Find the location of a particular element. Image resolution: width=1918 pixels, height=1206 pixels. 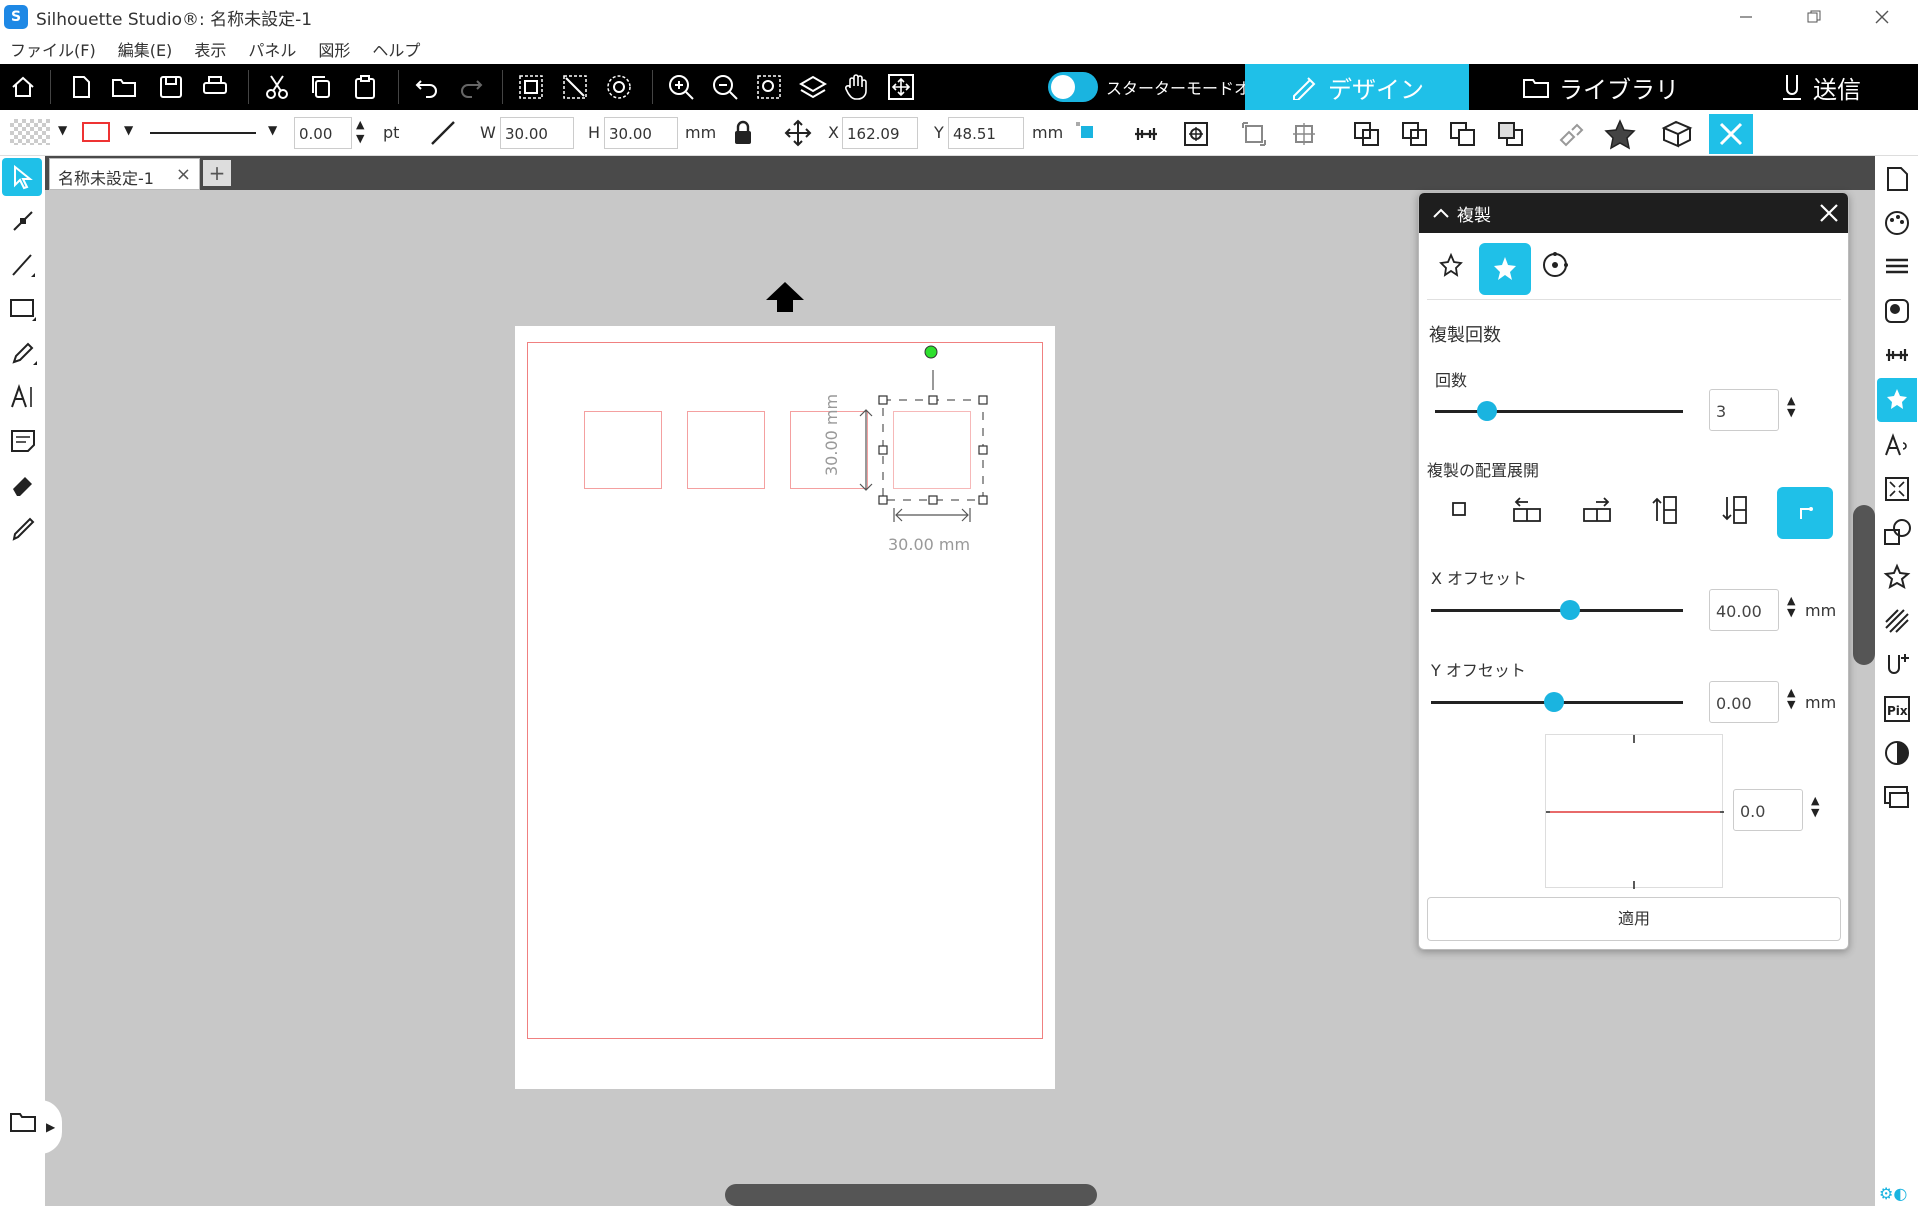

menu-help: ヘルプ is located at coordinates (396, 49).